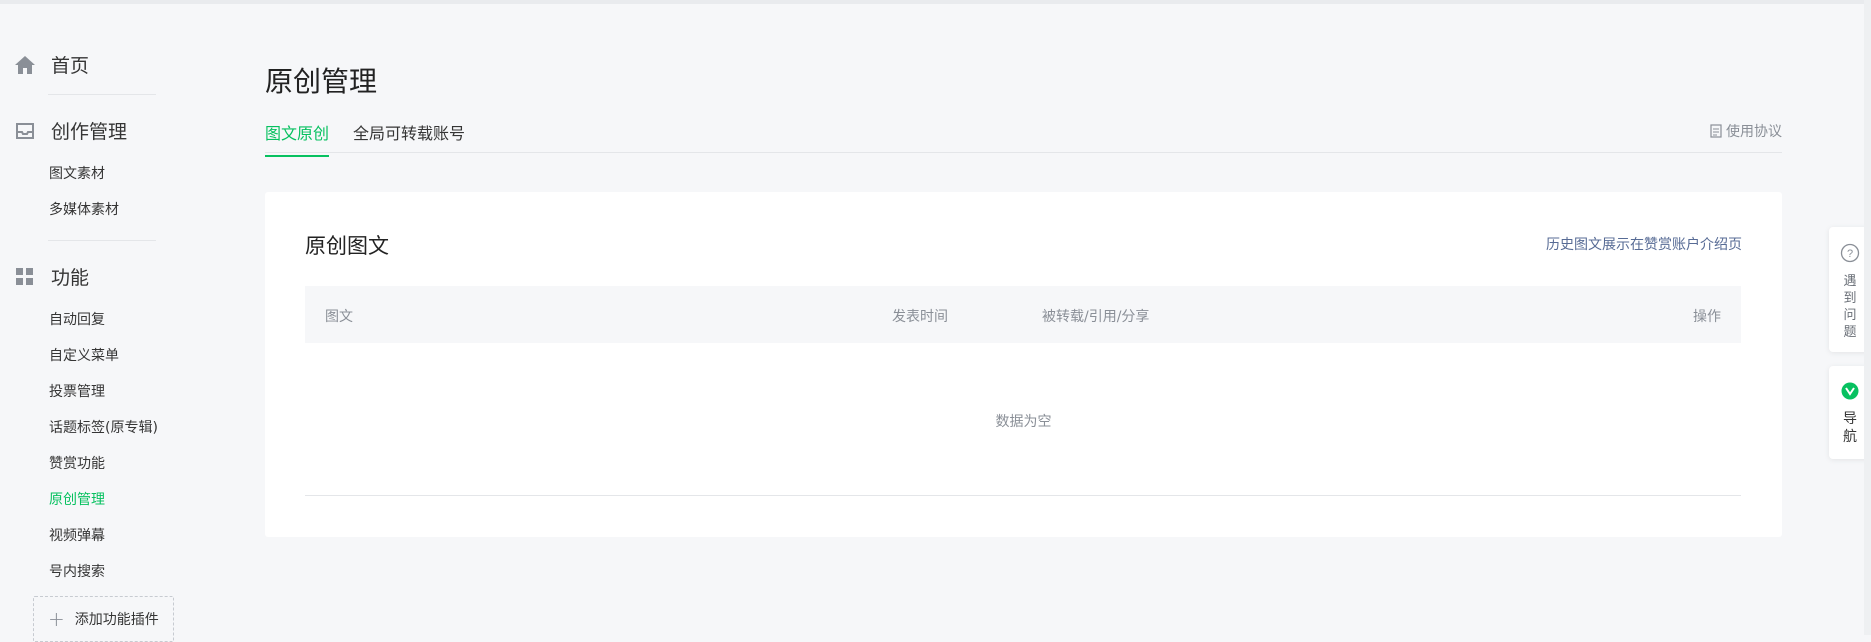 This screenshot has width=1871, height=642. I want to click on usage-agreement-label: 使用协议, so click(1754, 132).